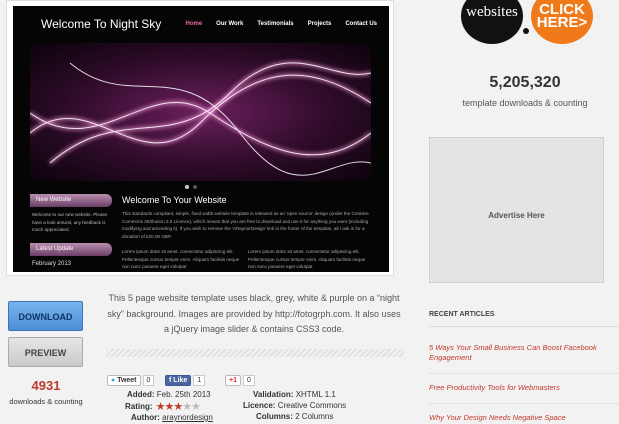 This screenshot has width=619, height=424. I want to click on preview-nav-item: Our Work, so click(230, 24).